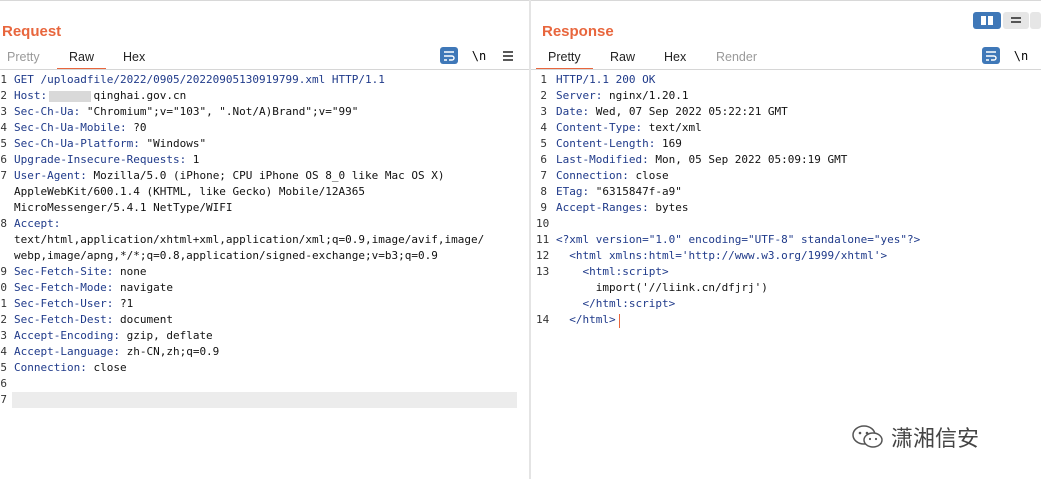 This screenshot has width=1041, height=480. Describe the element at coordinates (786, 69) in the screenshot. I see `response-tab-underline` at that location.